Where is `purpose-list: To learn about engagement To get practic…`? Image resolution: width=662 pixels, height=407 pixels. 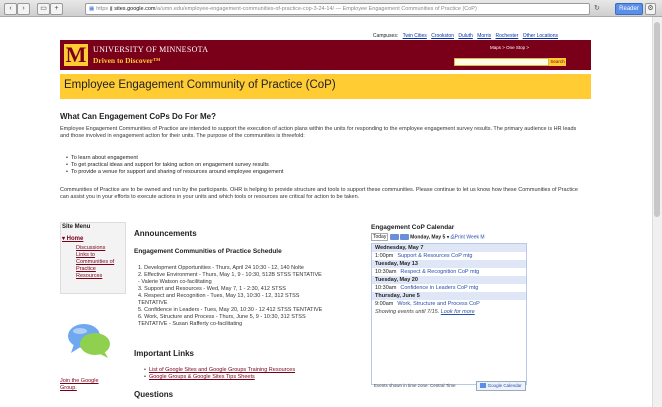 purpose-list: To learn about engagement To get practic… is located at coordinates (316, 165).